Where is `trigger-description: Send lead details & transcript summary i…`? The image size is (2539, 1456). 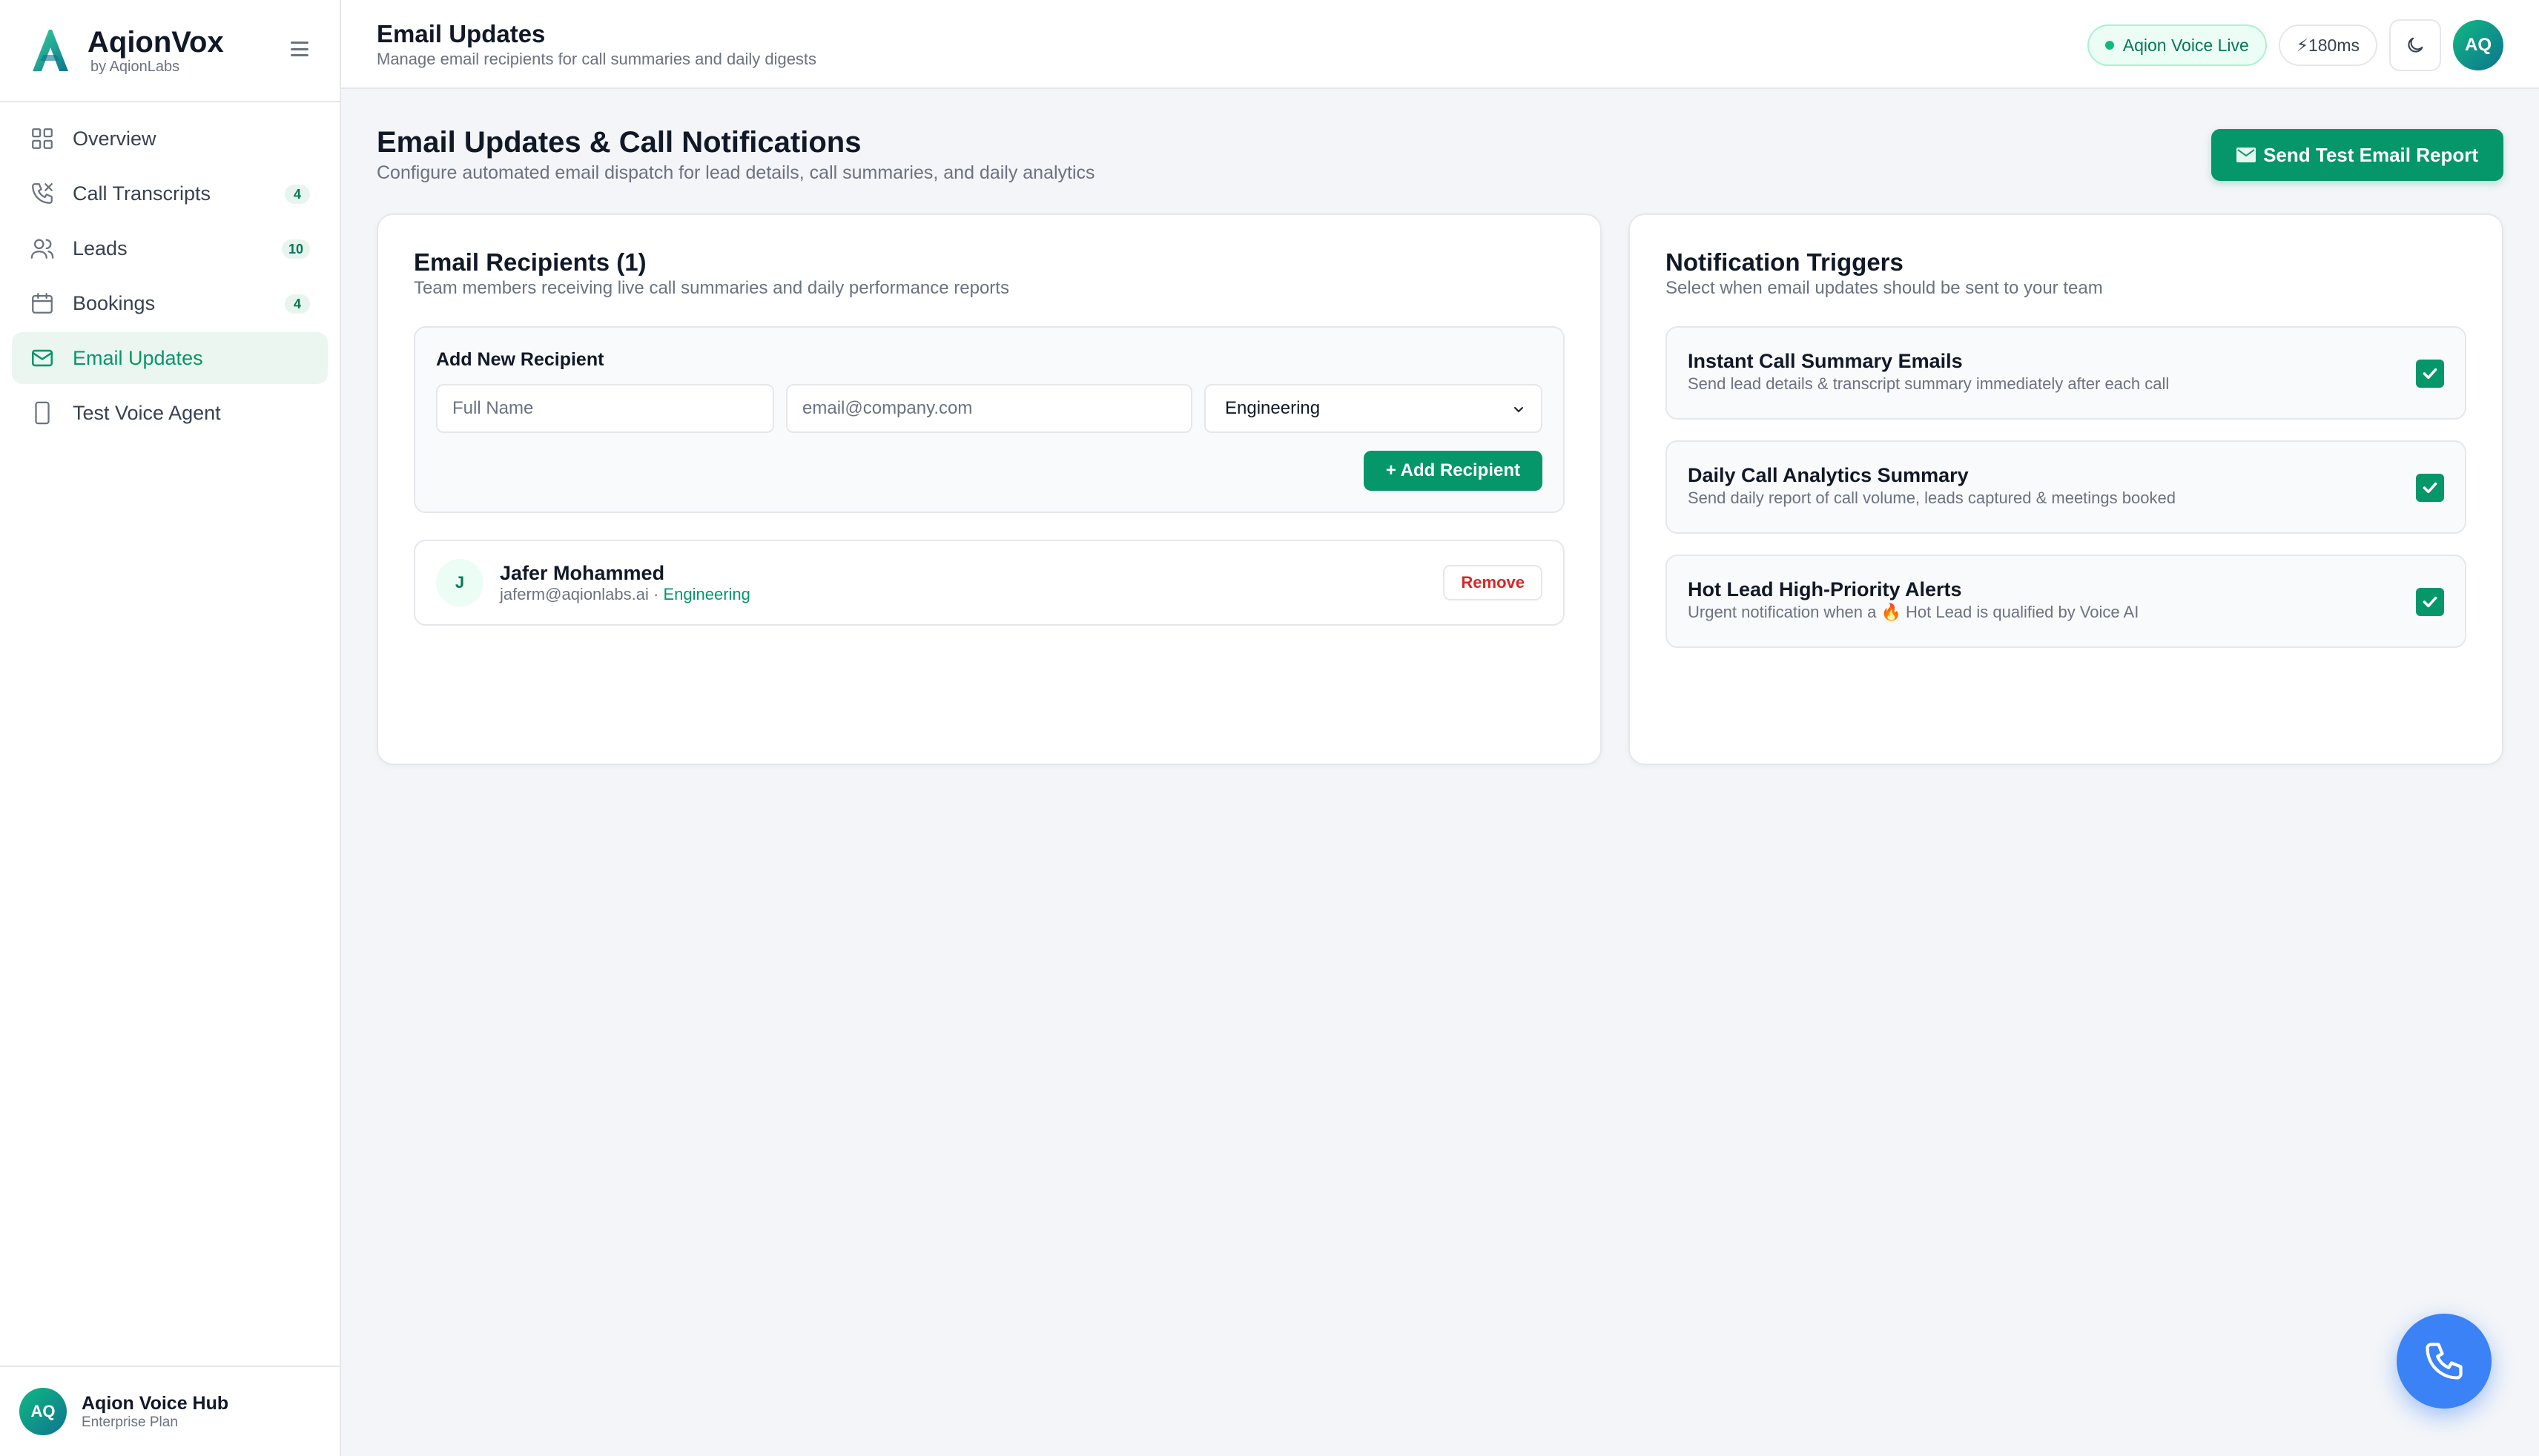 trigger-description: Send lead details & transcript summary i… is located at coordinates (1929, 383).